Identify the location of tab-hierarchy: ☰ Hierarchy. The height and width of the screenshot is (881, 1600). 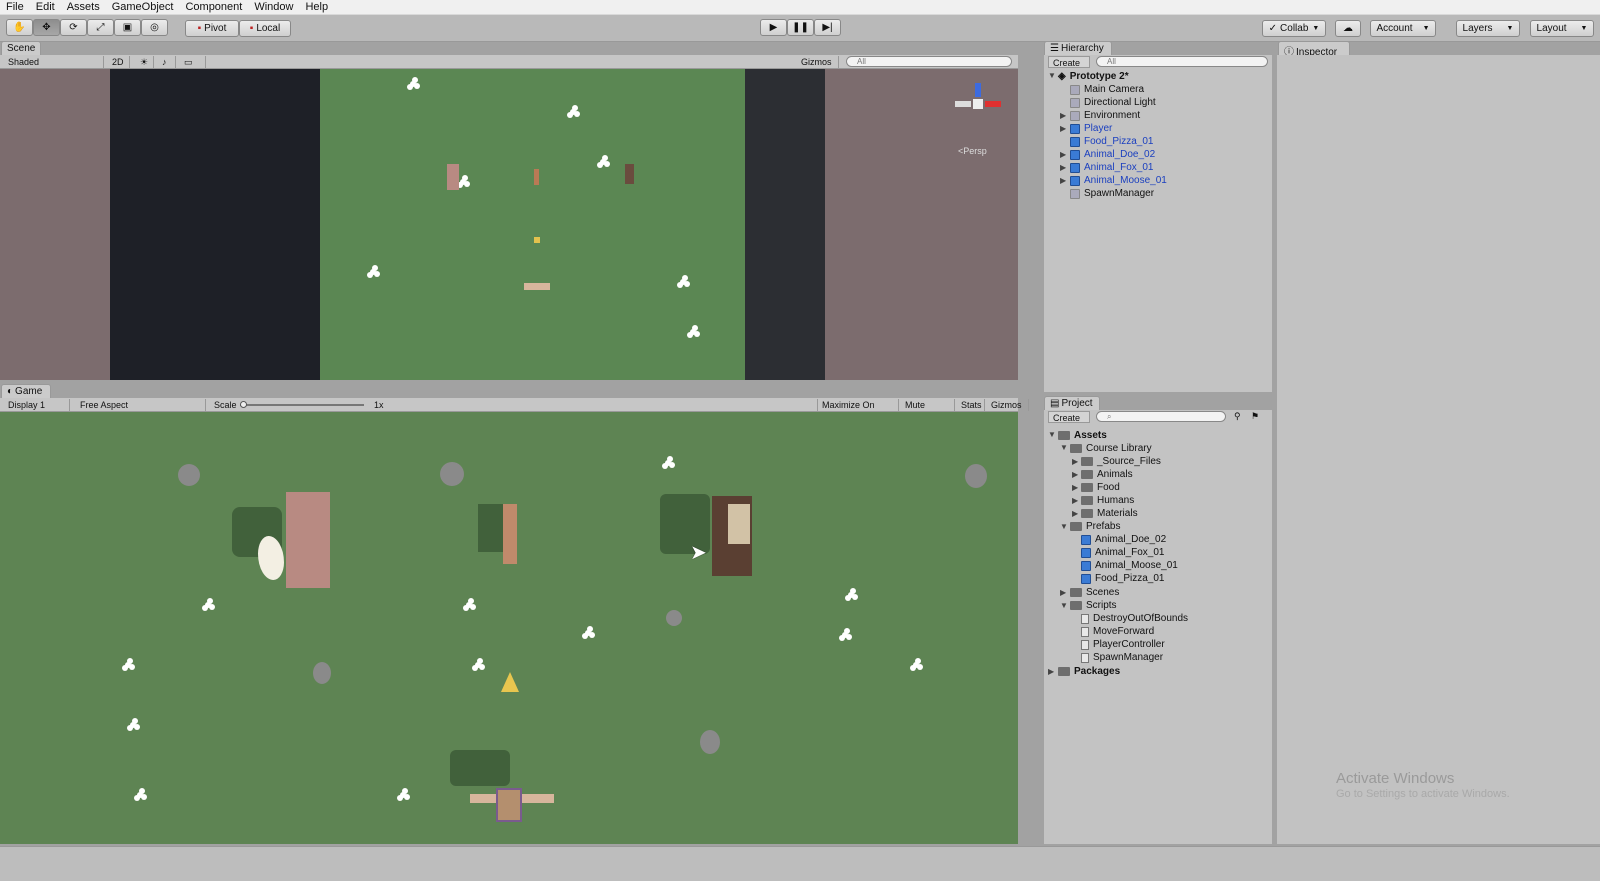
(1078, 48).